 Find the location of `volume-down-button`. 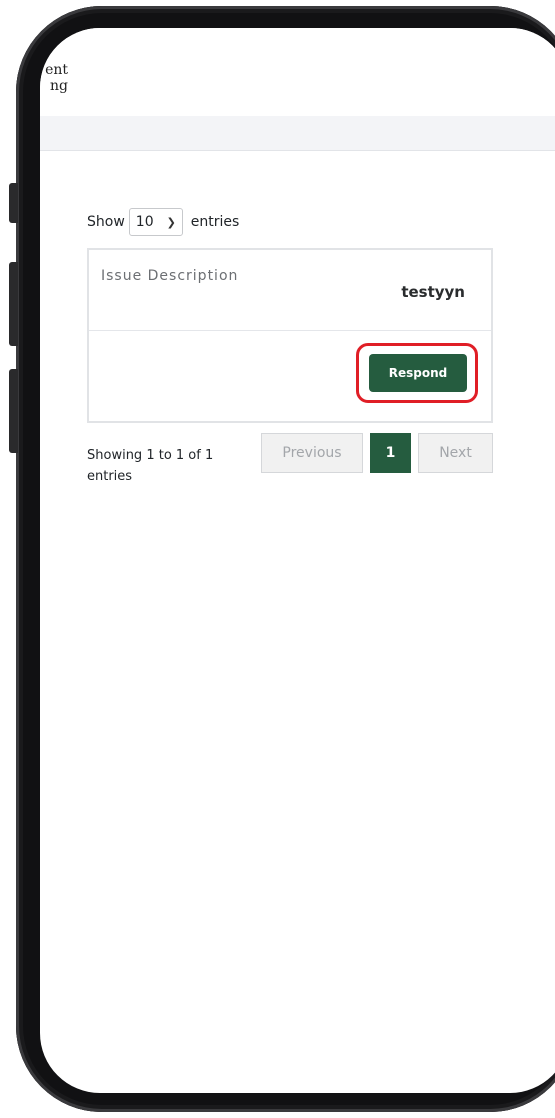

volume-down-button is located at coordinates (13, 411).